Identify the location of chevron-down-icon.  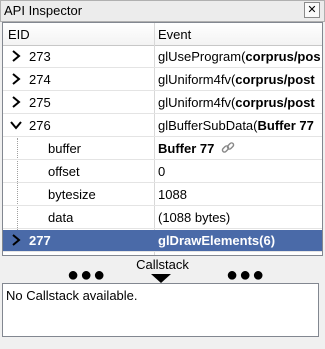
(16, 125).